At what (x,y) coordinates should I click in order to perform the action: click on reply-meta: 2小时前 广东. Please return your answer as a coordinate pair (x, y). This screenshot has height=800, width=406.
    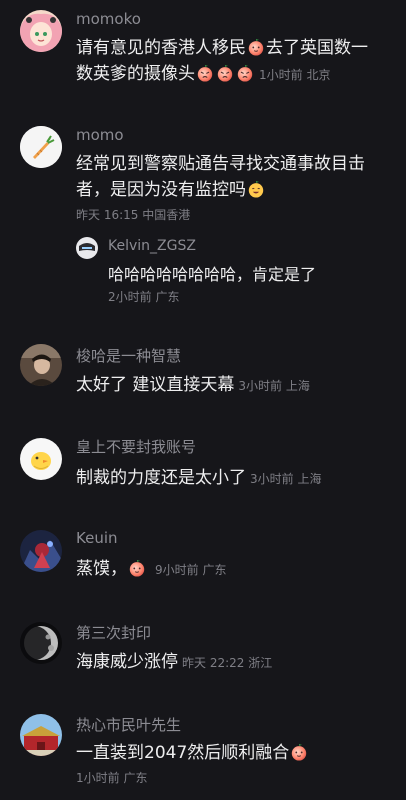
    Looking at the image, I should click on (144, 297).